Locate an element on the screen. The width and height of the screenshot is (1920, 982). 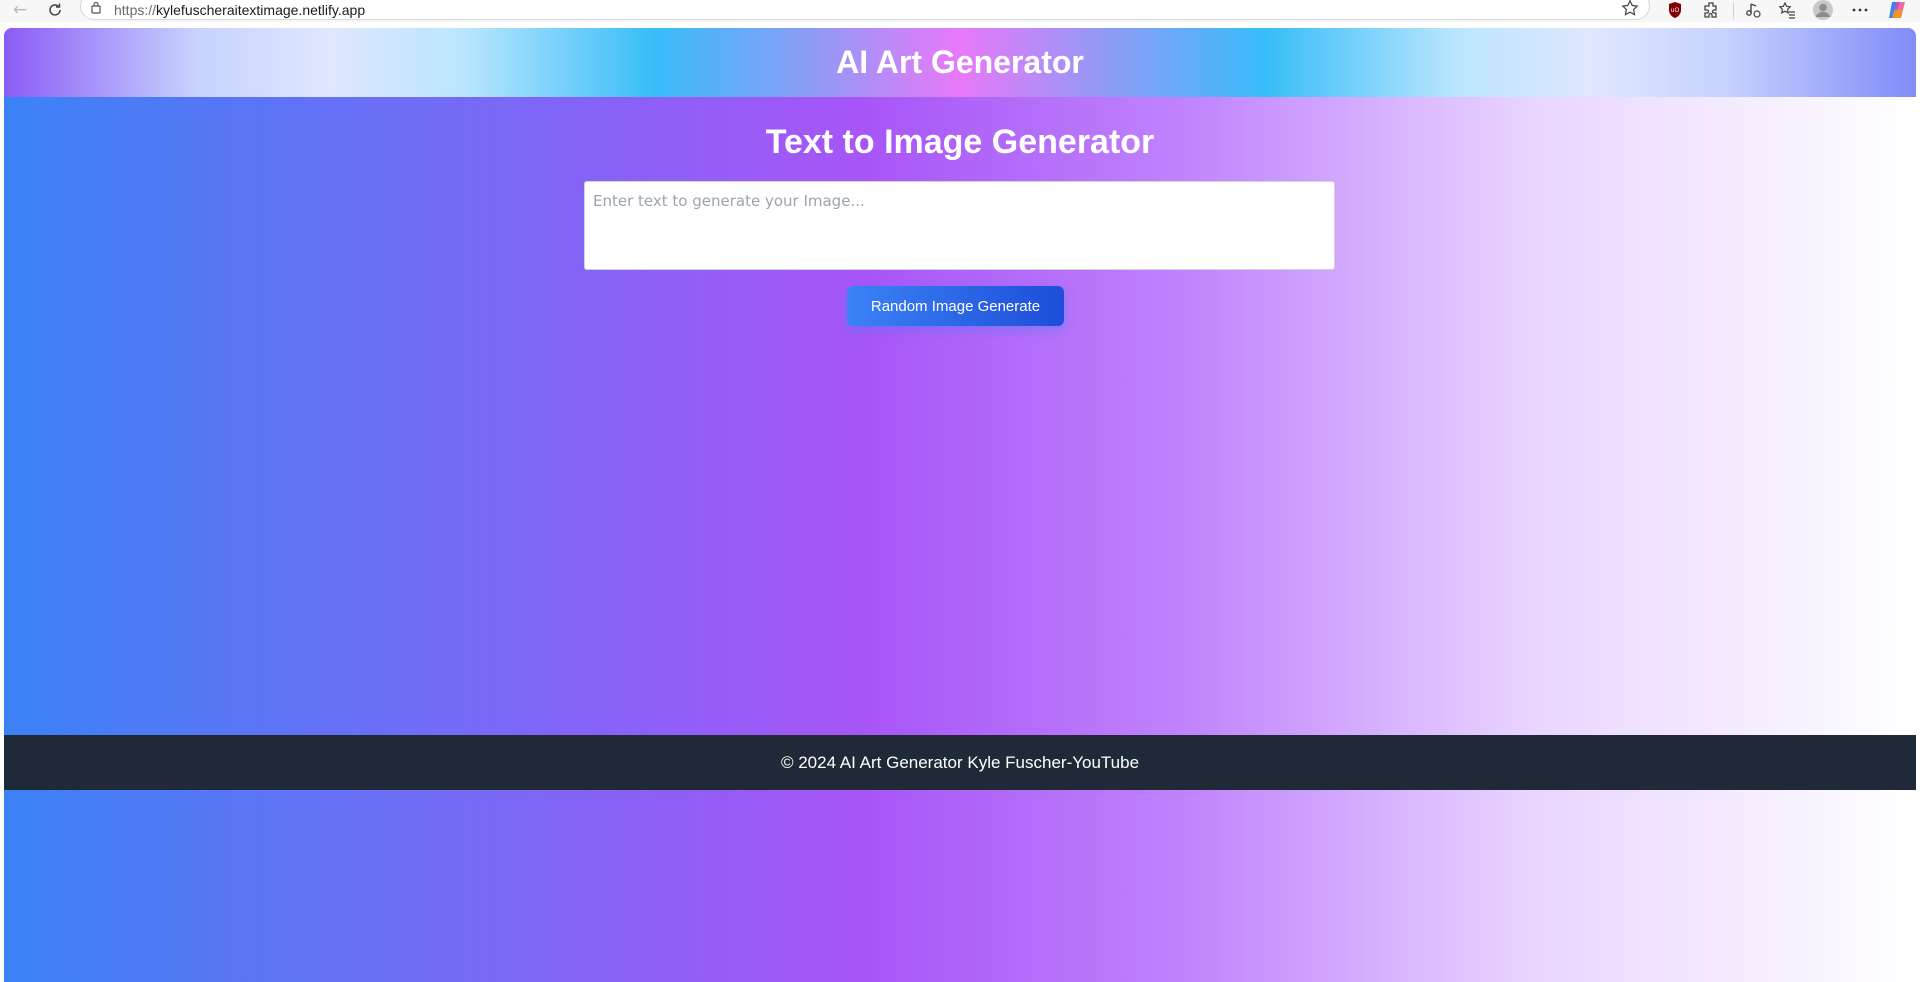
ublock-extension-icon: uO is located at coordinates (1675, 10).